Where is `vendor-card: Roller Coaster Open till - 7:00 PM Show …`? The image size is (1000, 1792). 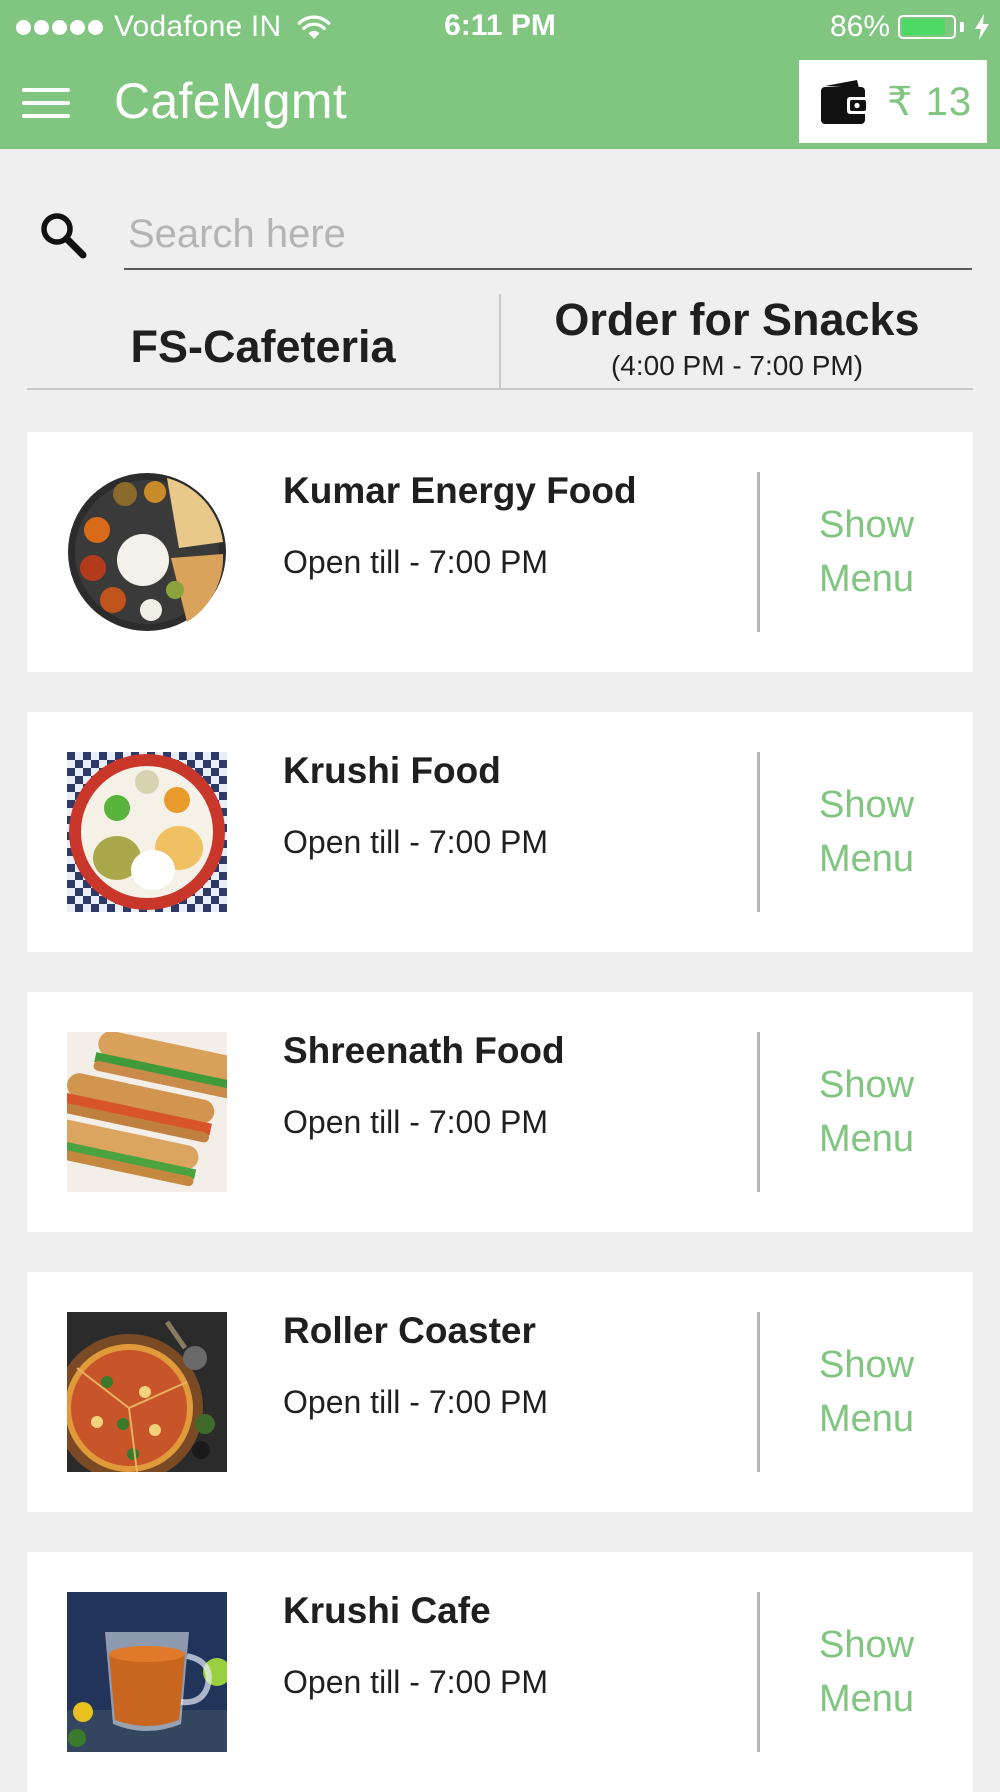
vendor-card: Roller Coaster Open till - 7:00 PM Show … is located at coordinates (500, 1392).